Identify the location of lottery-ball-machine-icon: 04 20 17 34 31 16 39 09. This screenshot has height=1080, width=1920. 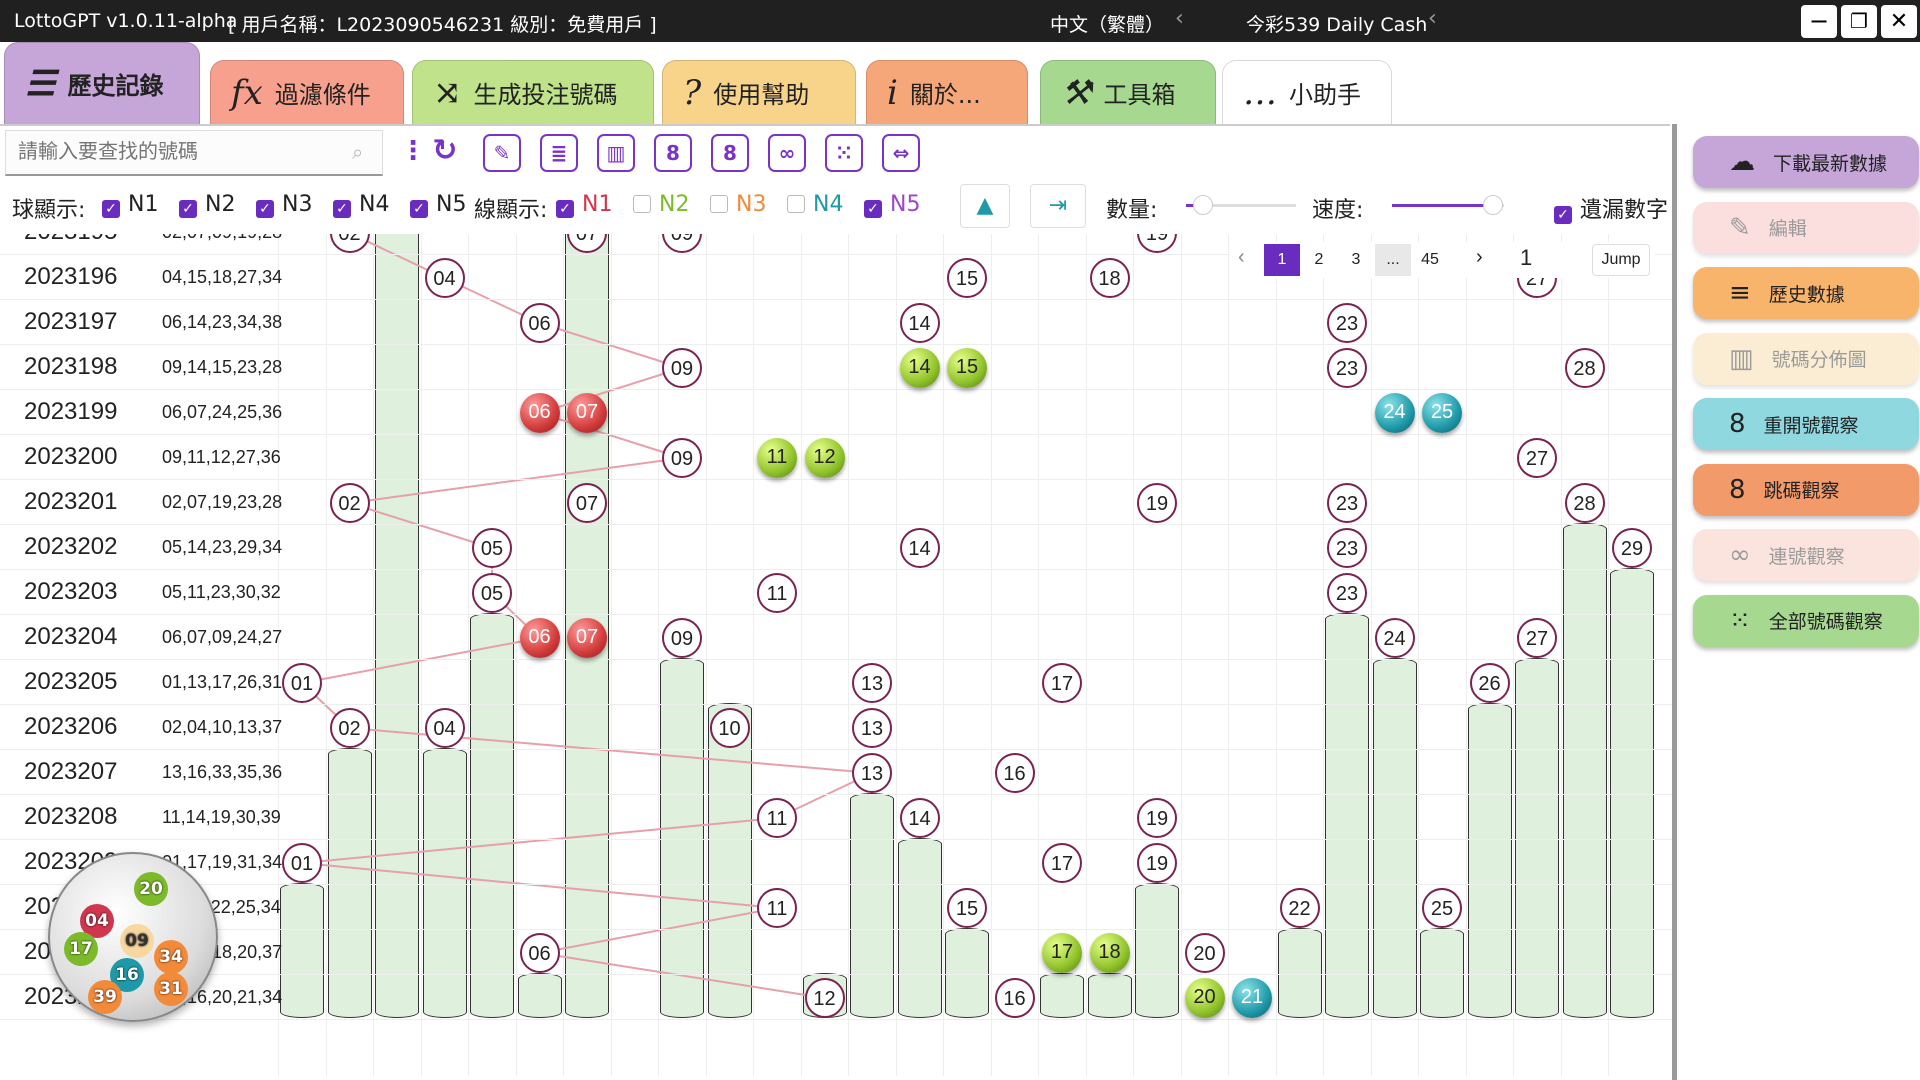
(133, 937).